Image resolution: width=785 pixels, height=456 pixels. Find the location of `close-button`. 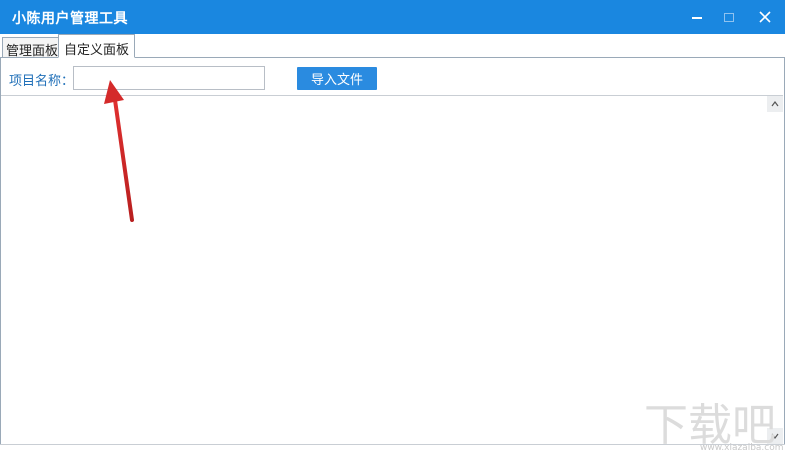

close-button is located at coordinates (765, 17).